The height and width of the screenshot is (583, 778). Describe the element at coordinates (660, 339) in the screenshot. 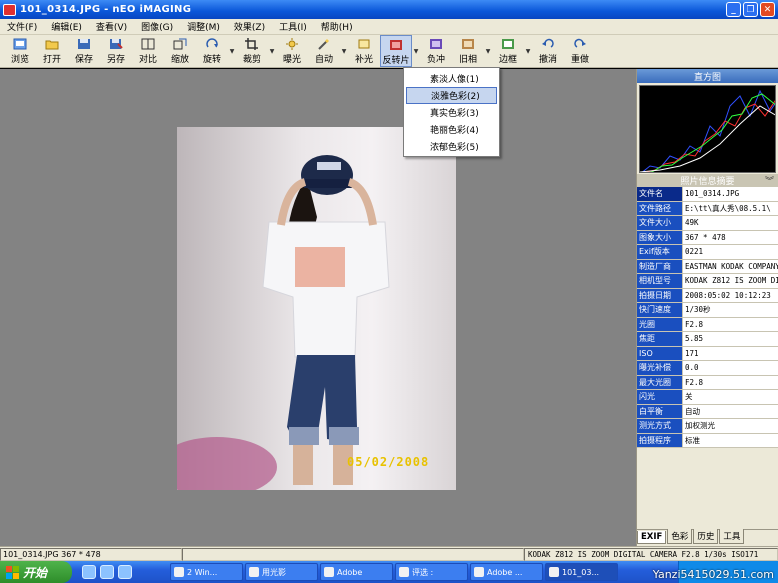

I see `info-key: 焦距` at that location.